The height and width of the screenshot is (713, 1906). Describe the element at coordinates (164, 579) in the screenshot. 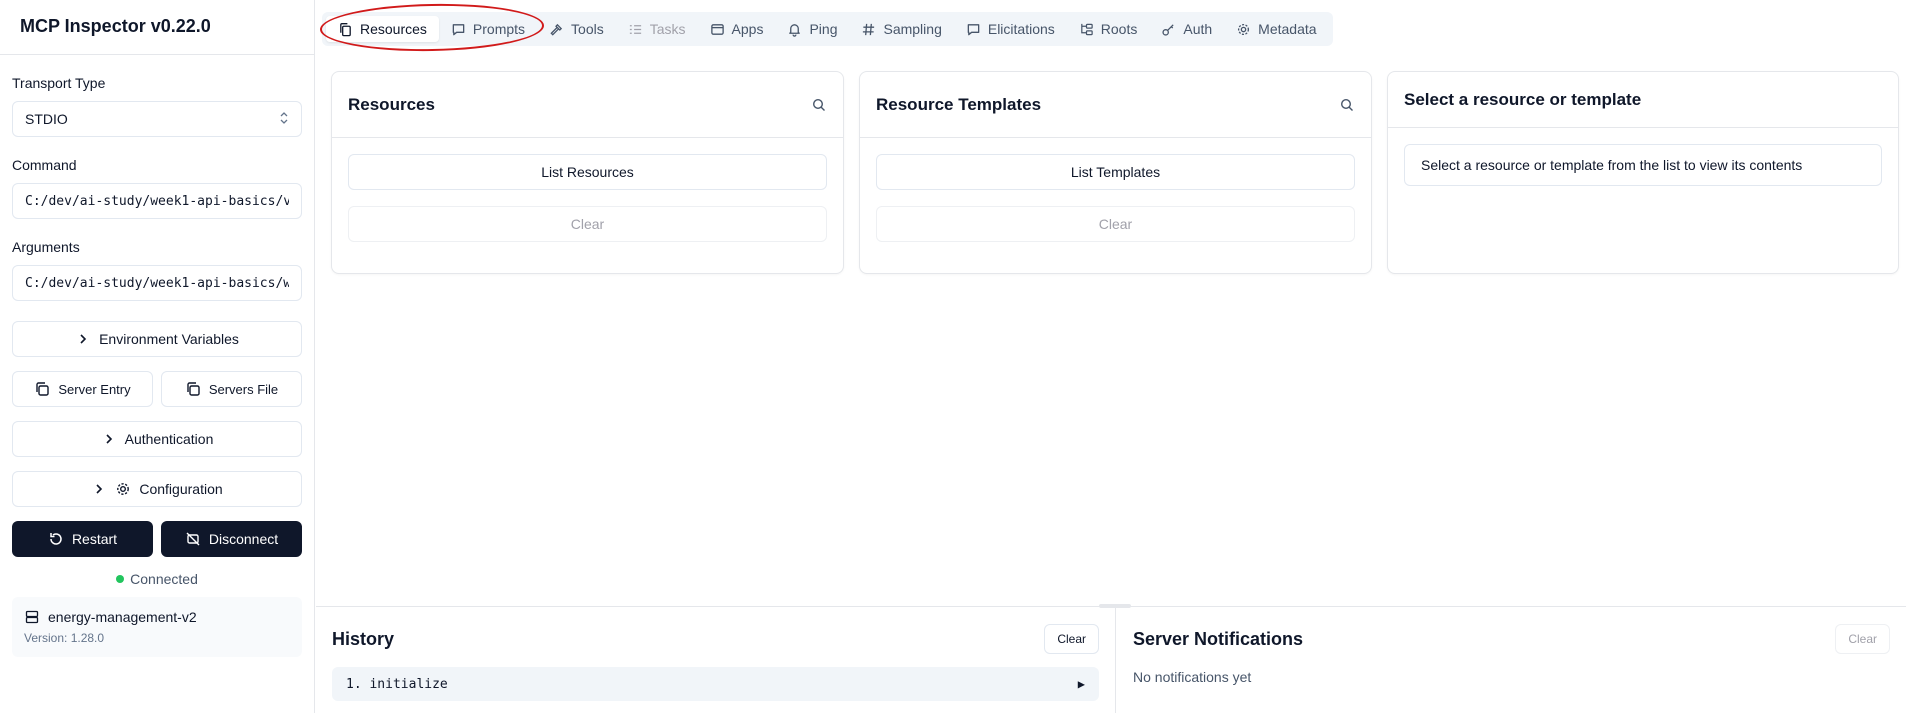

I see `connection-status-text: Connected` at that location.